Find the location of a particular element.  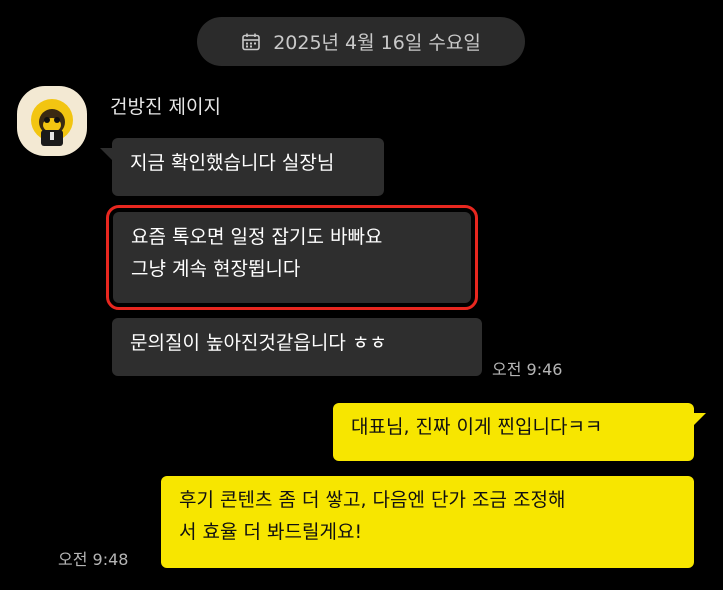

sender-name: 건방진 제이지 is located at coordinates (165, 107).